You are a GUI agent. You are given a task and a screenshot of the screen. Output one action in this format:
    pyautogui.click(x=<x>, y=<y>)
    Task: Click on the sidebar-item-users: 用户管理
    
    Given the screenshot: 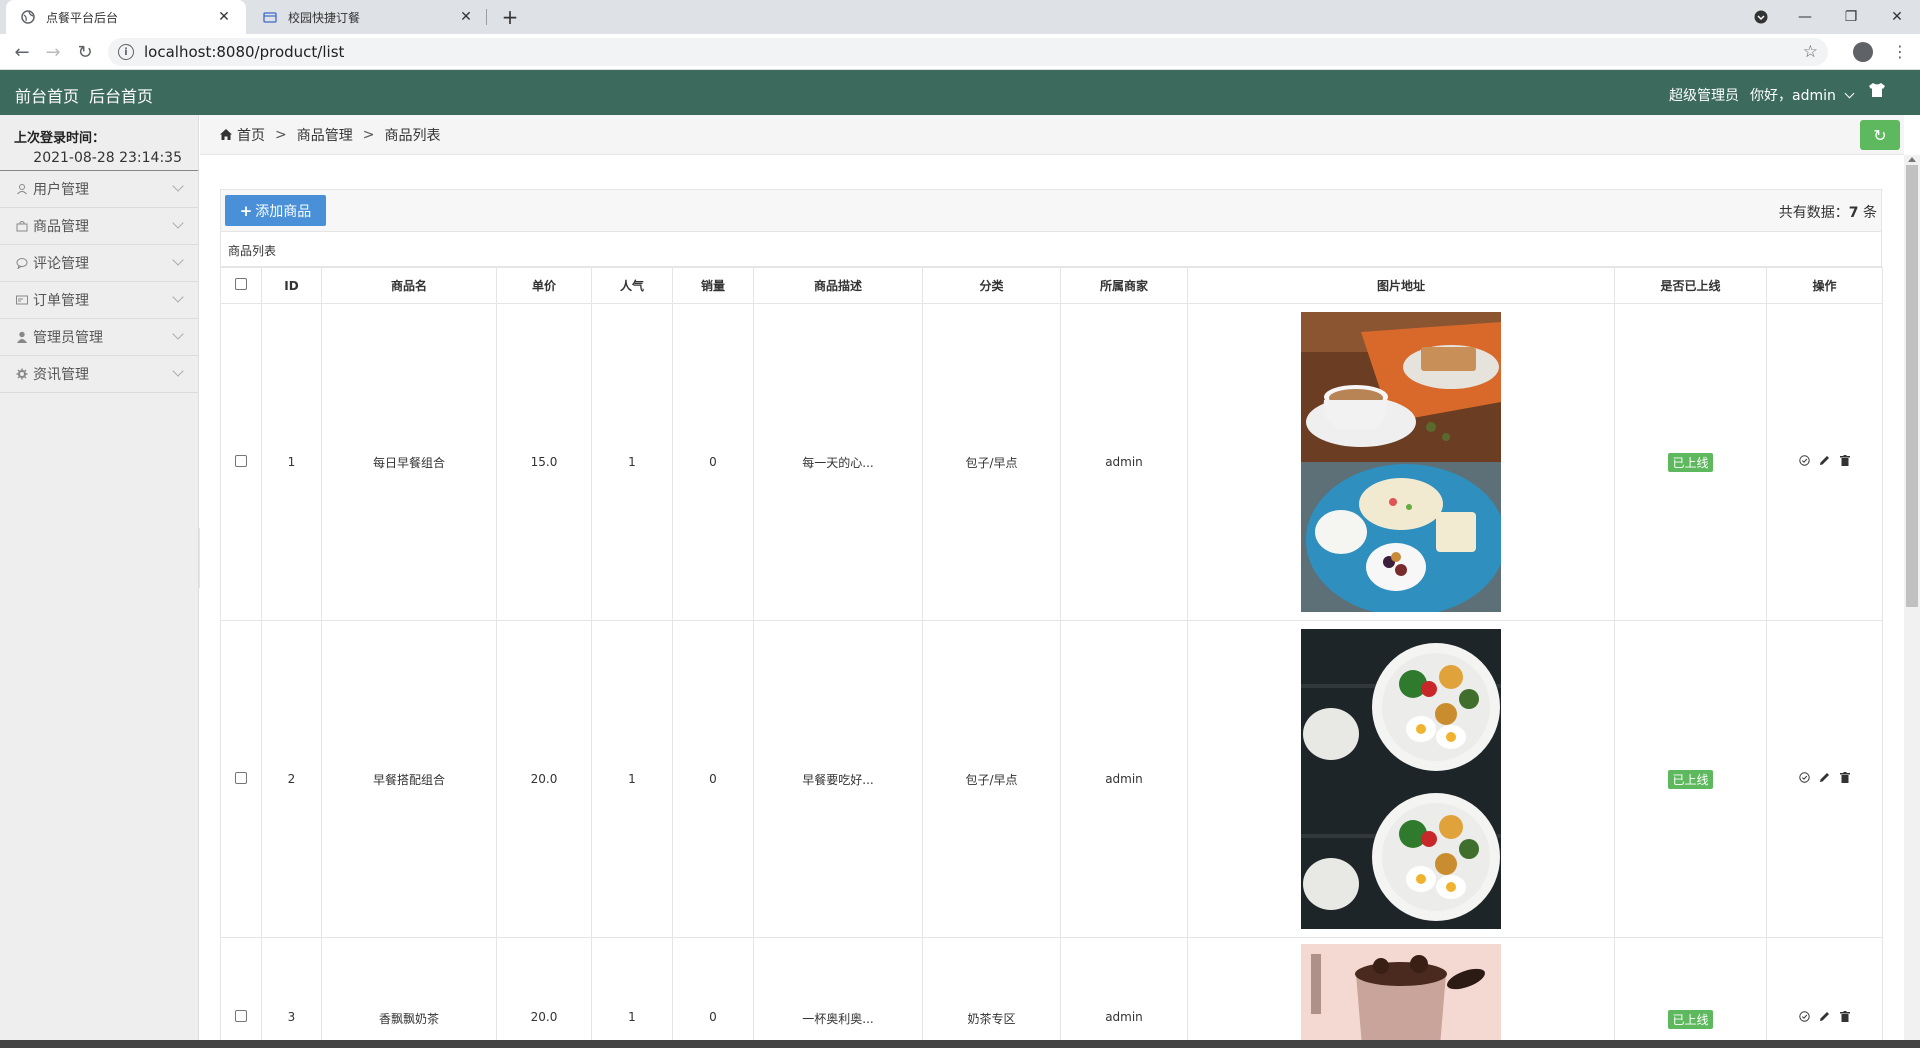 What is the action you would take?
    pyautogui.click(x=99, y=189)
    